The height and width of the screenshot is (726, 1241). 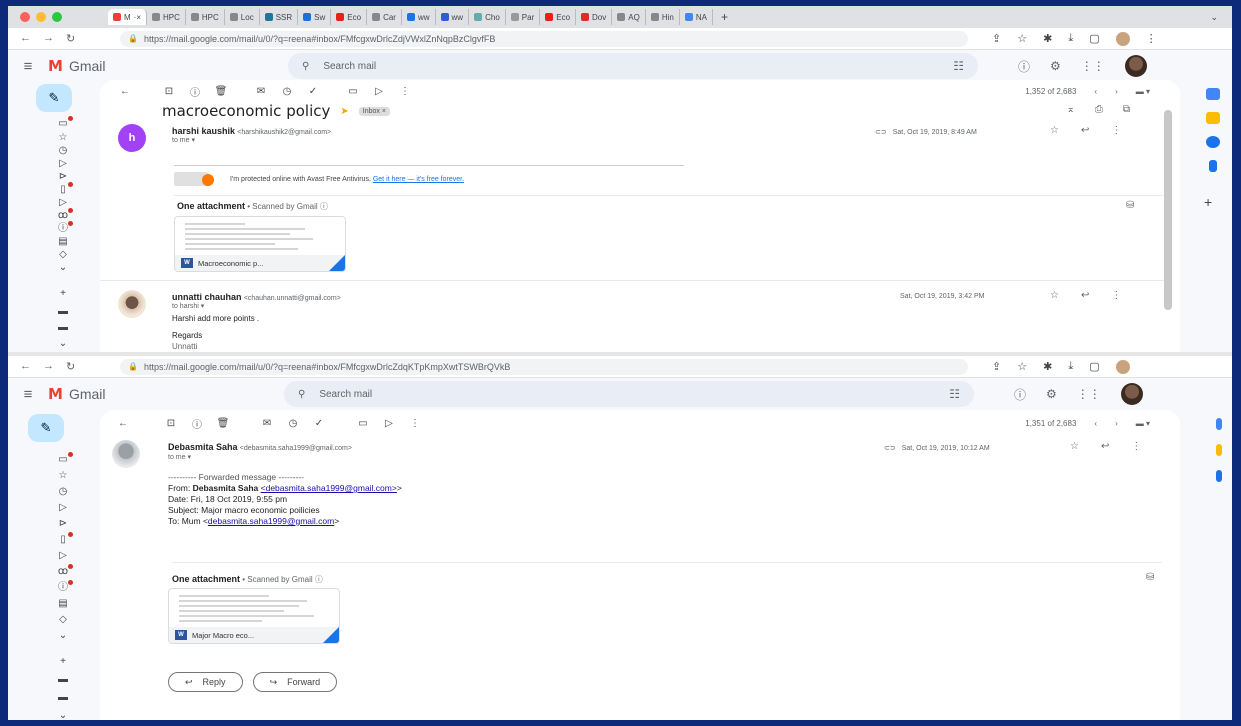 I want to click on reply-icon: ↩, so click(x=1085, y=295).